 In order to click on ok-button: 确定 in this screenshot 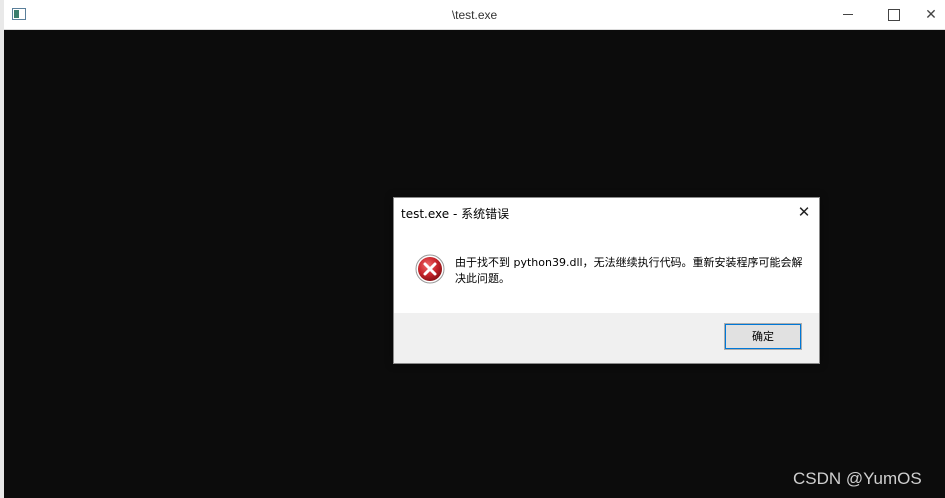, I will do `click(763, 336)`.